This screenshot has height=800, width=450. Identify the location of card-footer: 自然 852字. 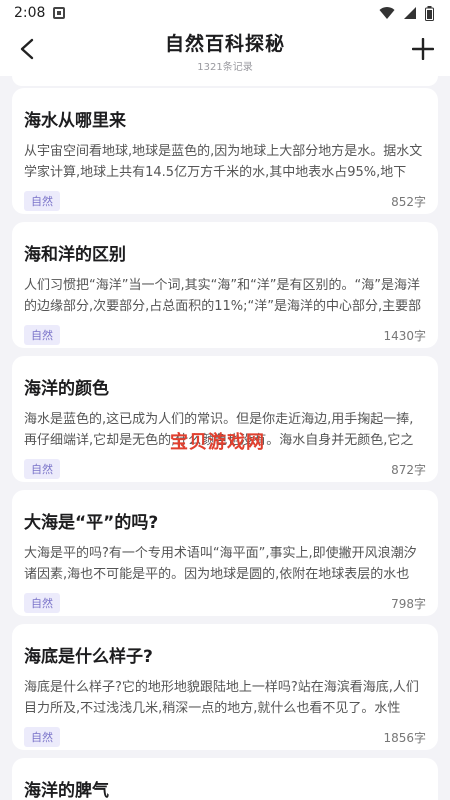
(225, 201).